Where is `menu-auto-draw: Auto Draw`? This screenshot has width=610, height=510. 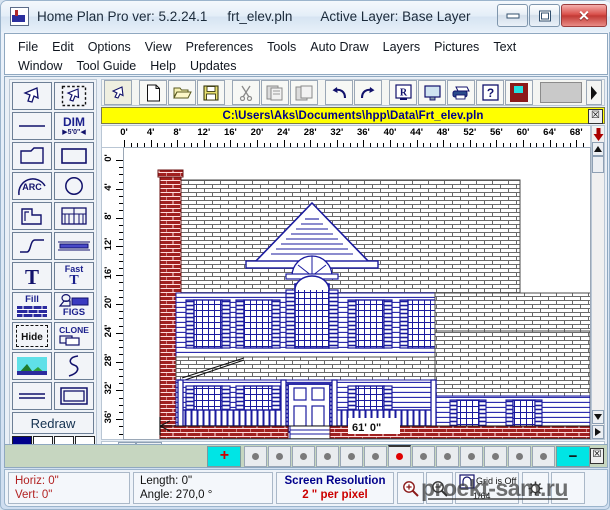 menu-auto-draw: Auto Draw is located at coordinates (339, 47).